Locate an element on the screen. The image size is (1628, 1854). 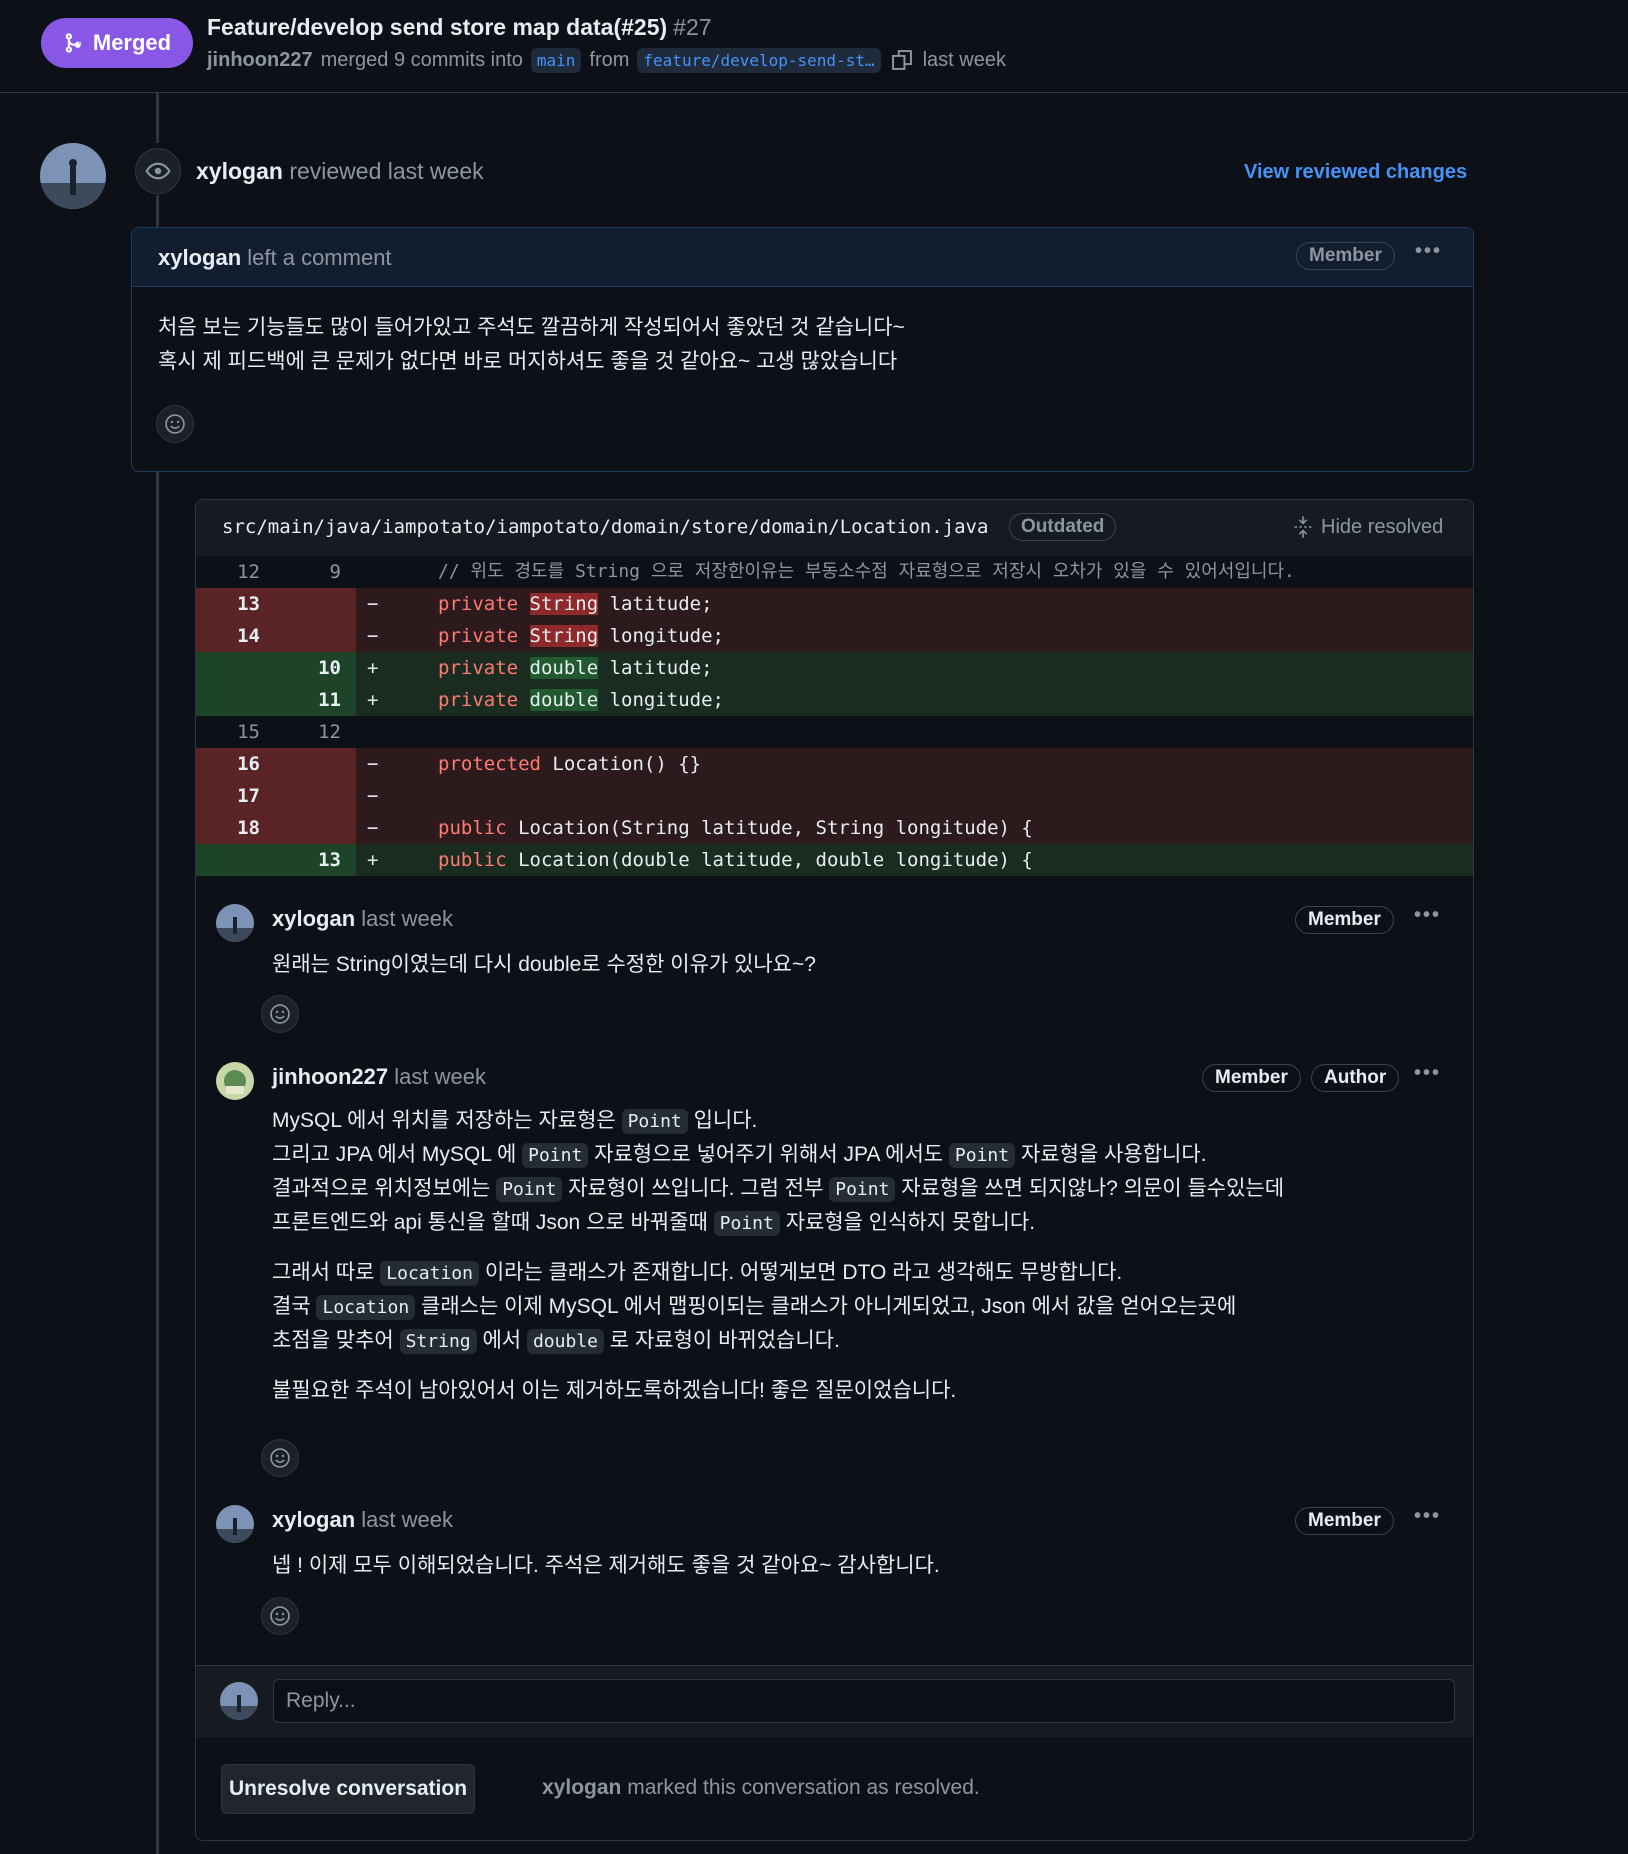
diff-row: 14 − private String longitude; is located at coordinates (834, 636).